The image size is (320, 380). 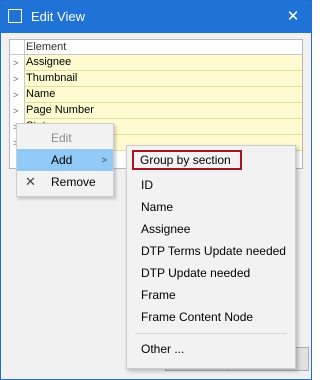 I want to click on table-row: > Assignee, so click(x=156, y=63).